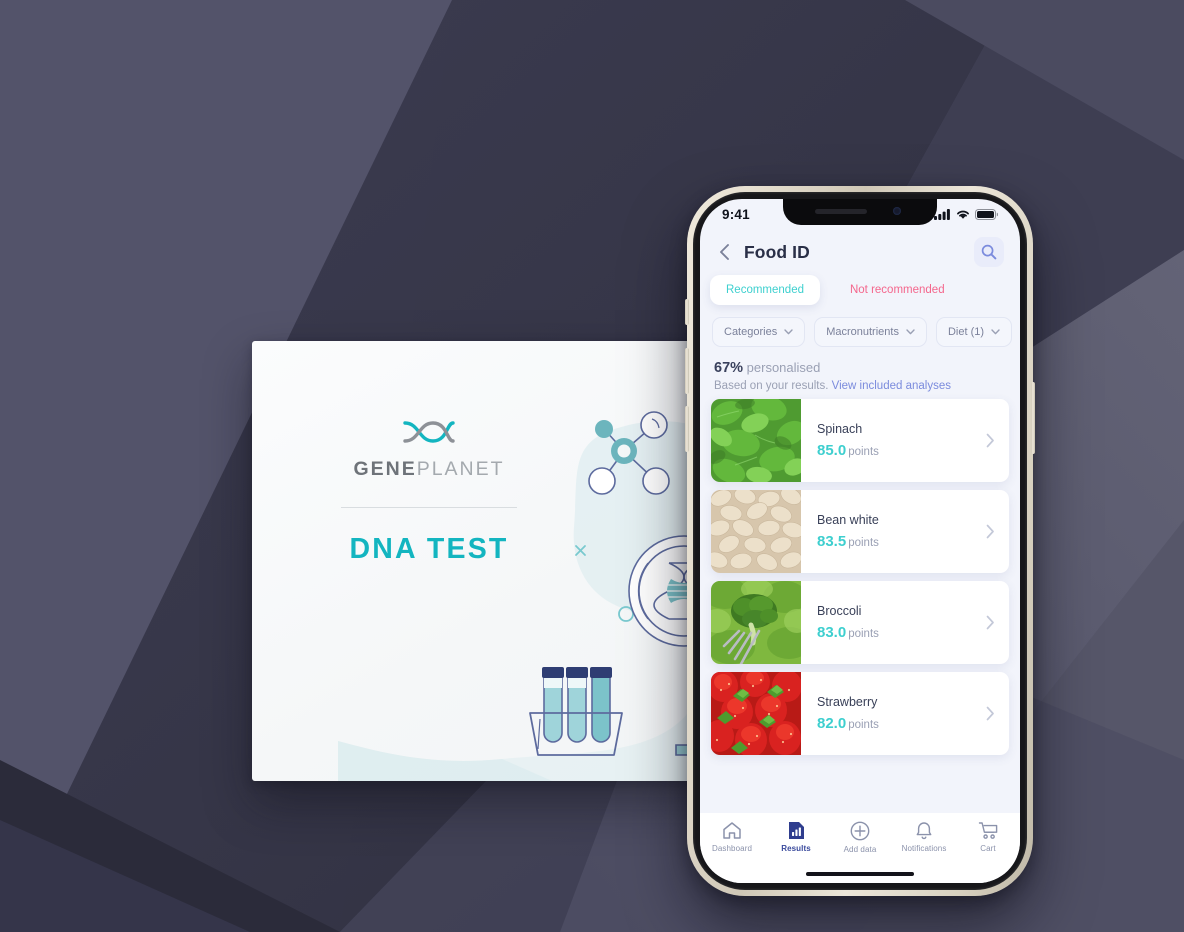 This screenshot has width=1184, height=932. I want to click on filter-chip-categories: Categories, so click(759, 332).